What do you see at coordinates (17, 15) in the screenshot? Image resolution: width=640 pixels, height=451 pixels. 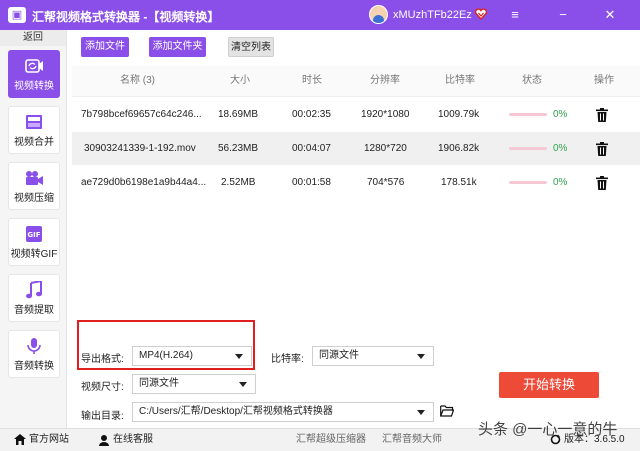 I see `app-logo-icon: ▣` at bounding box center [17, 15].